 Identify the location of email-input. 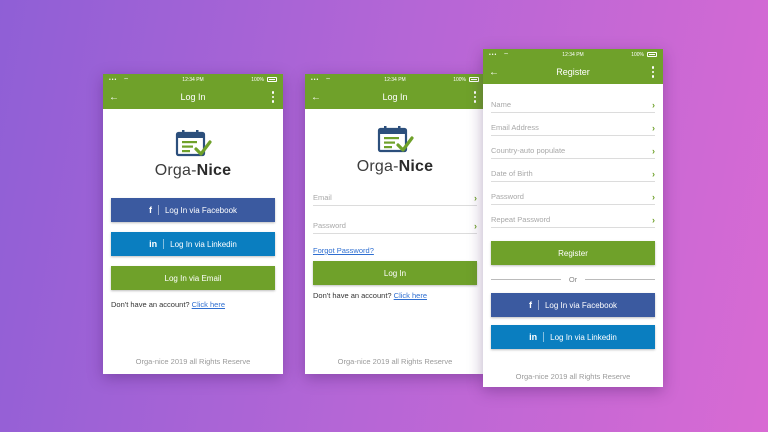
(383, 197).